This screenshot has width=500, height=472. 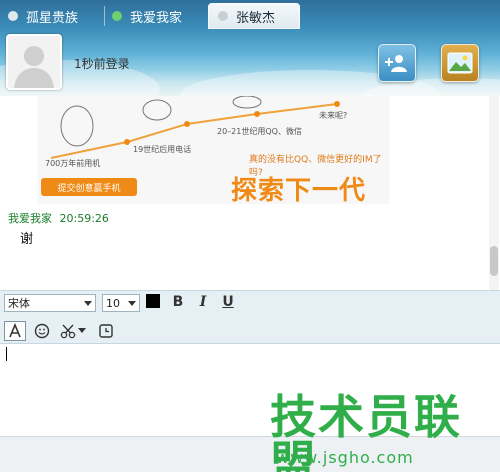 What do you see at coordinates (153, 301) in the screenshot?
I see `font-color-picker` at bounding box center [153, 301].